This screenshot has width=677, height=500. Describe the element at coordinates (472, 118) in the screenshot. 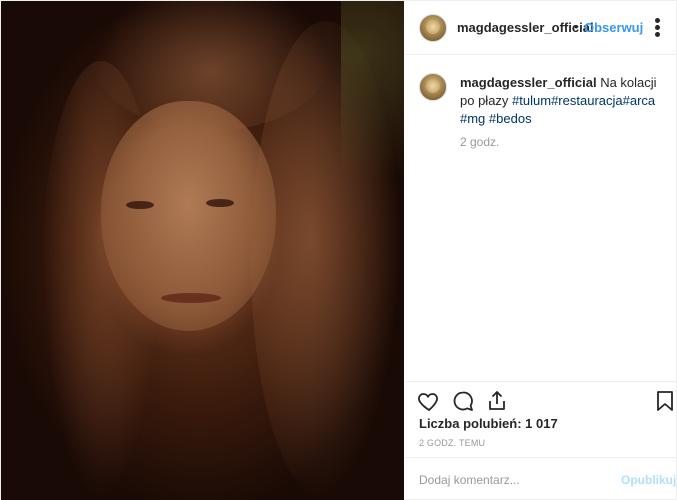

I see `hashtag-link: #mg` at that location.